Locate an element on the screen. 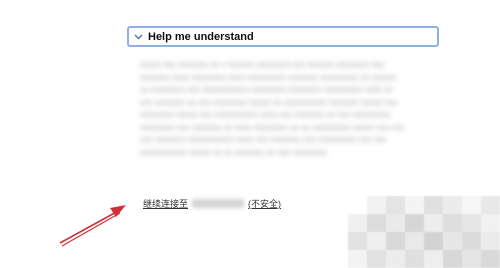  host-name-blurred is located at coordinates (218, 203).